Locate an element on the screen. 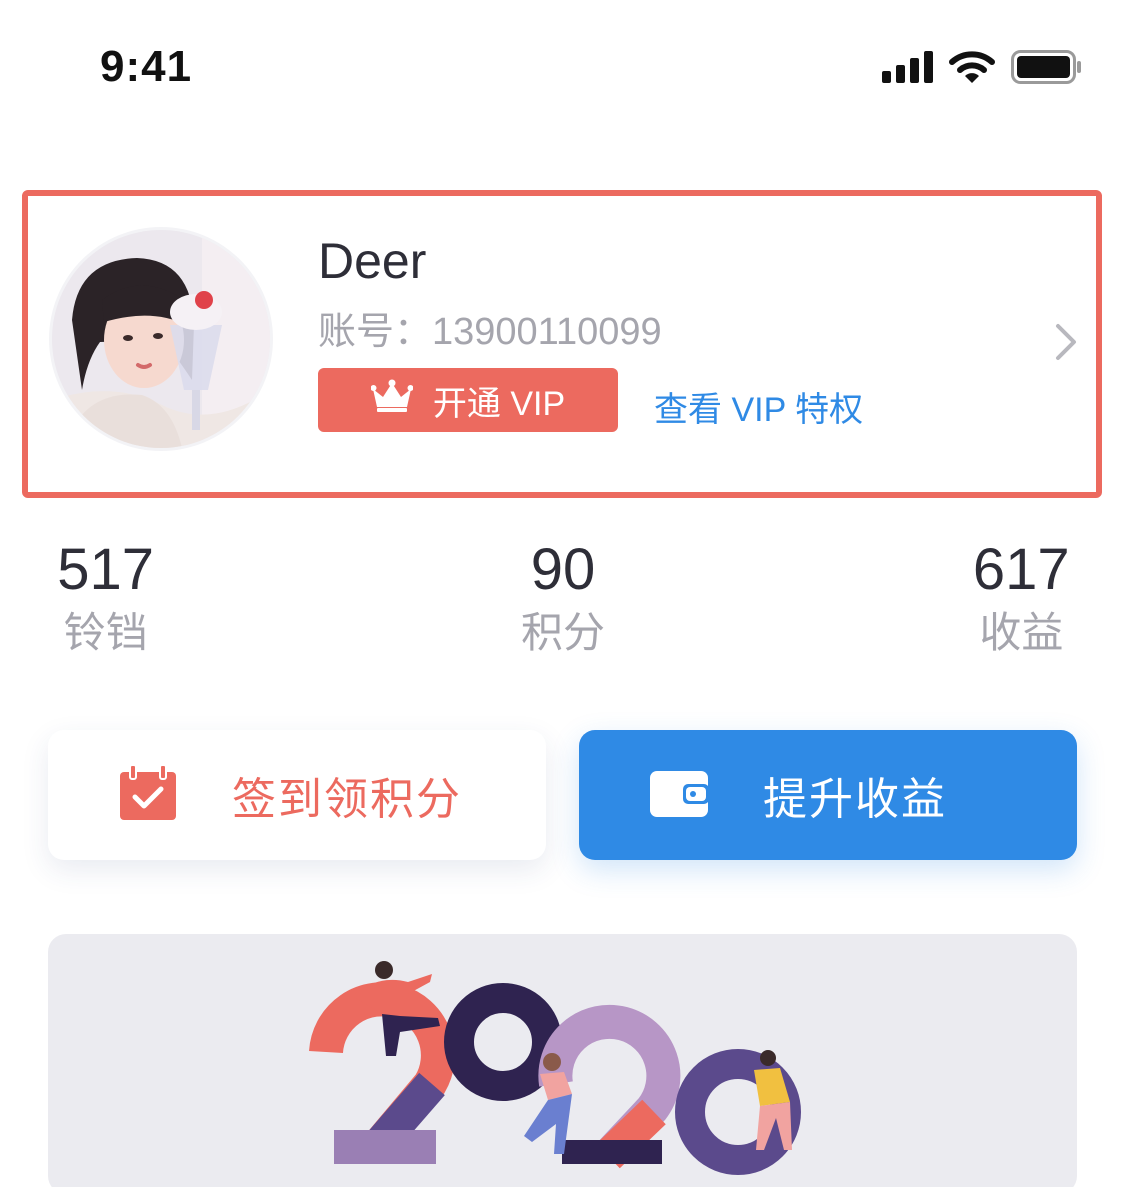 The width and height of the screenshot is (1125, 1187). crown-icon is located at coordinates (392, 400).